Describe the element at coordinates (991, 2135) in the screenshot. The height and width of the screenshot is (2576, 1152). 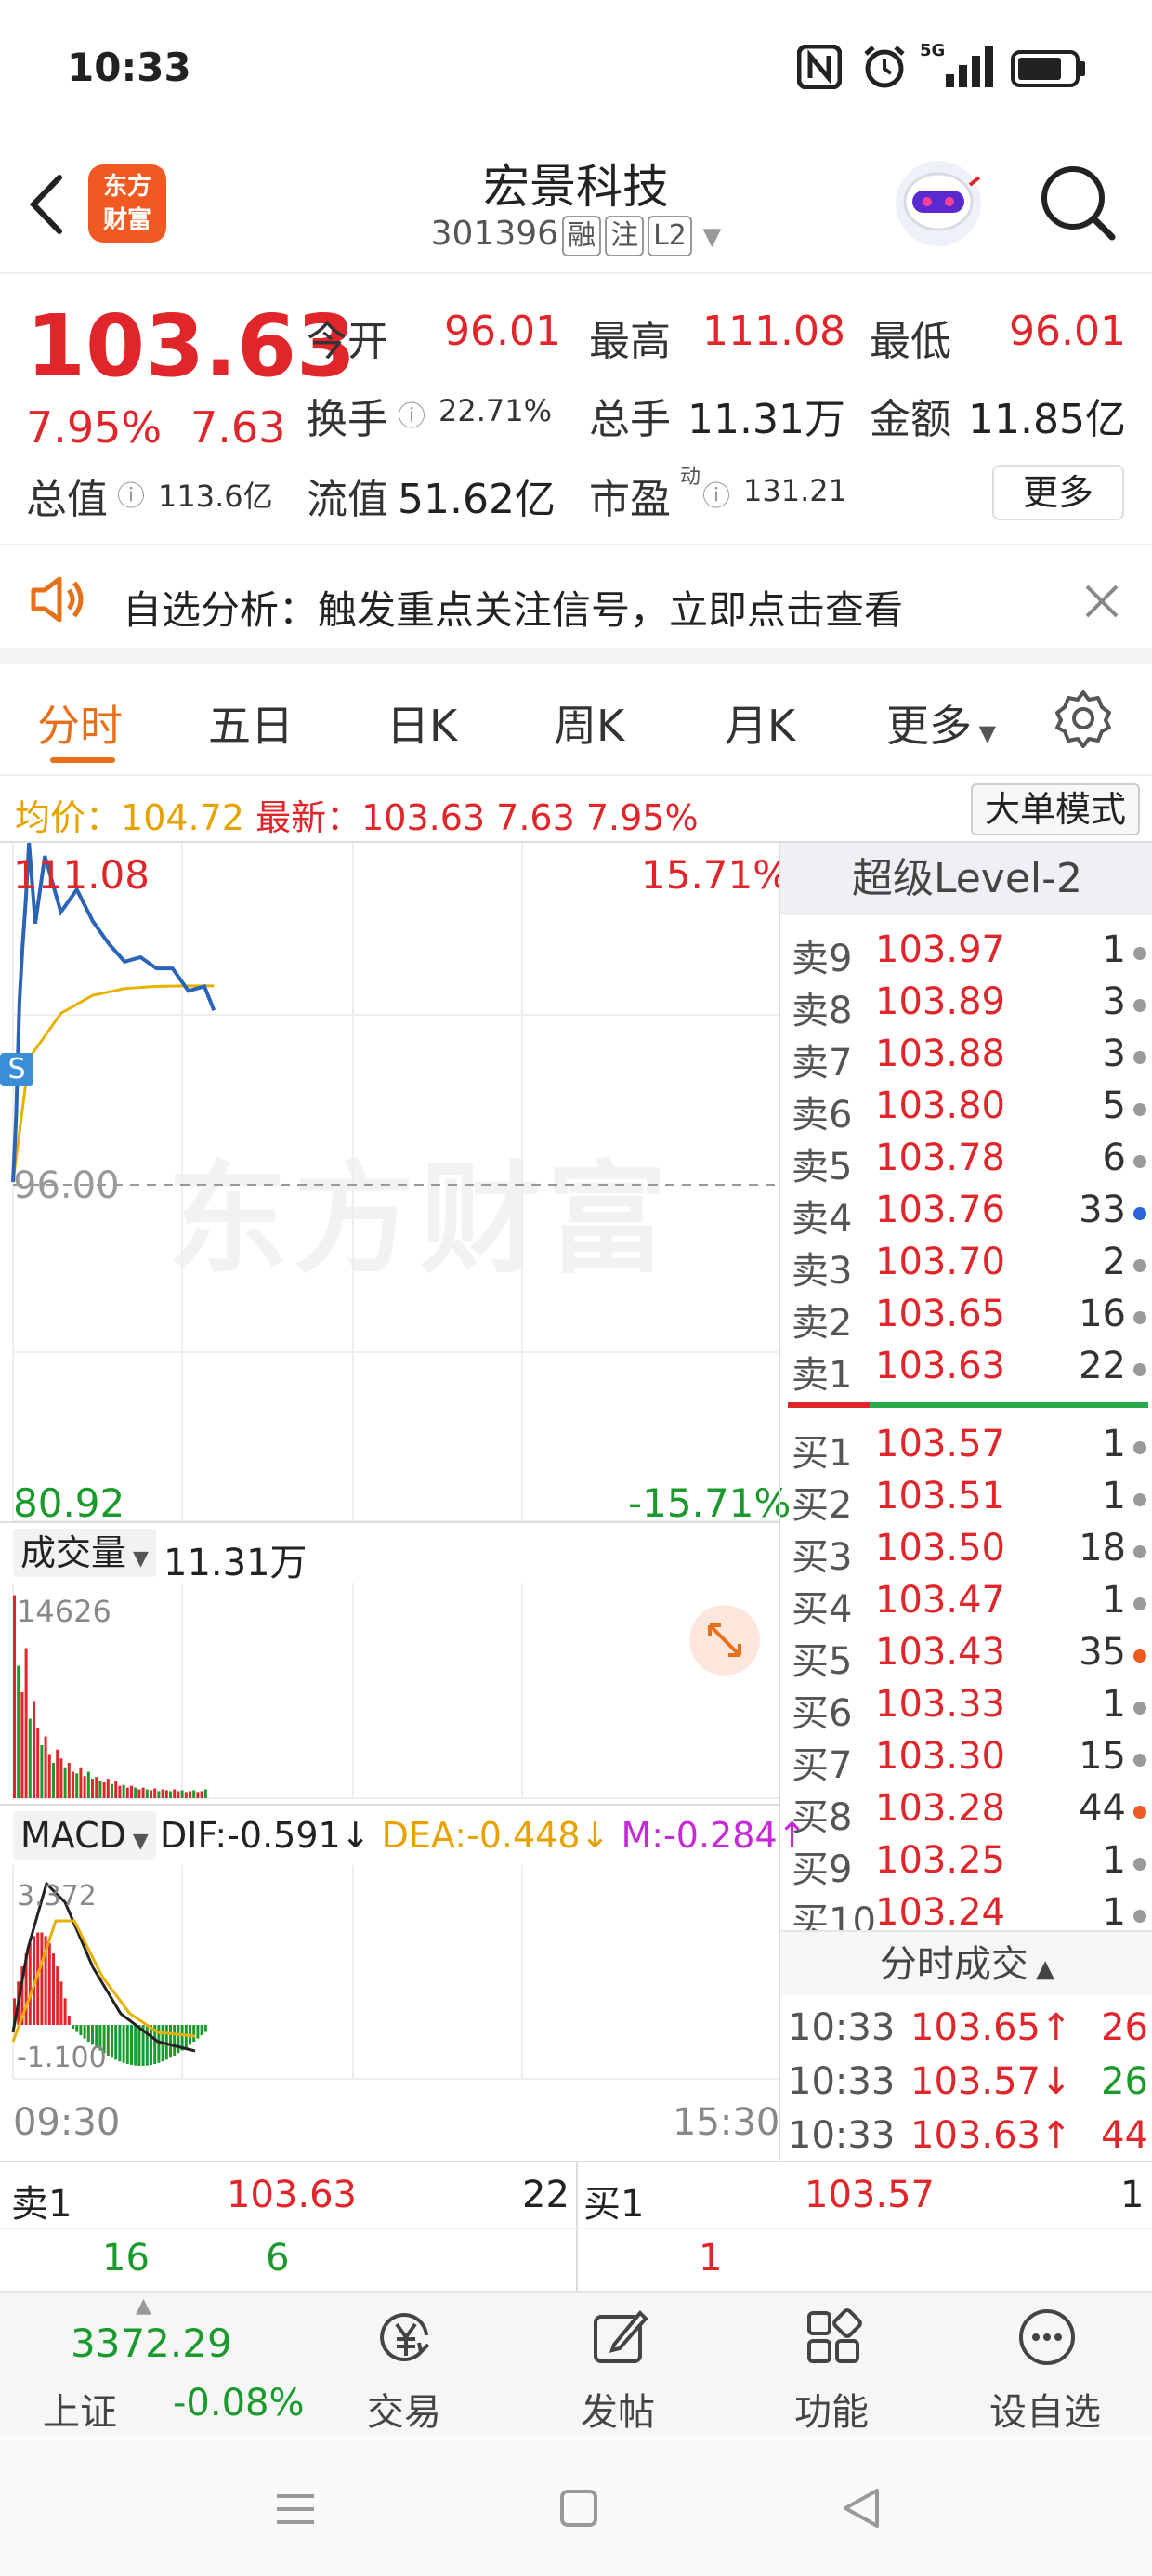
I see `trade-price: 103.63↑` at that location.